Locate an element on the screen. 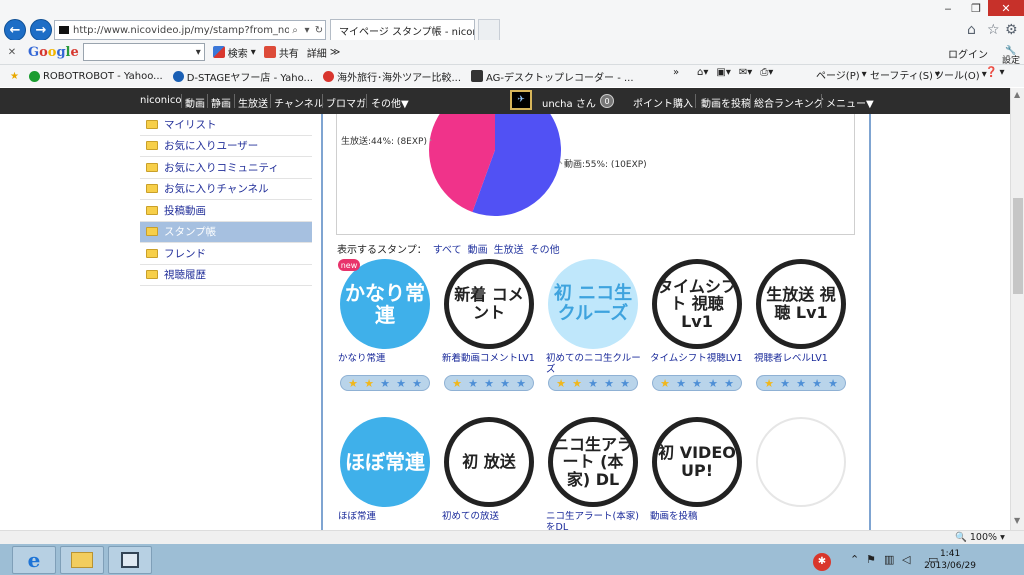 The width and height of the screenshot is (1024, 575). stamp-image: 新着 コメント is located at coordinates (489, 304).